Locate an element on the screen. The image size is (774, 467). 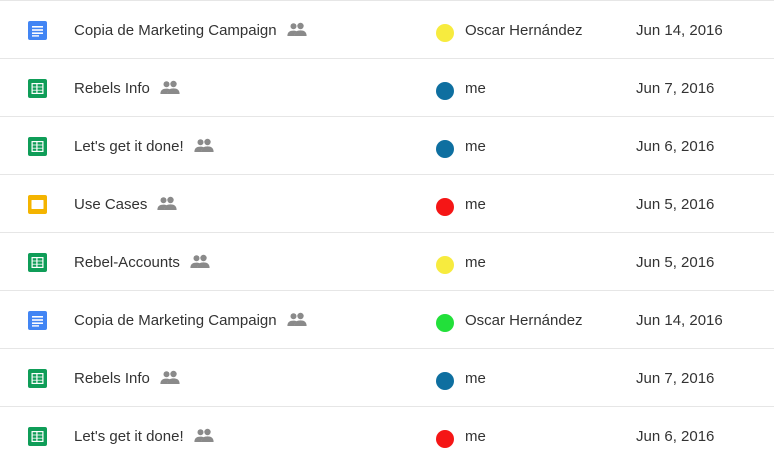
file-name: Use Cases is located at coordinates (125, 205).